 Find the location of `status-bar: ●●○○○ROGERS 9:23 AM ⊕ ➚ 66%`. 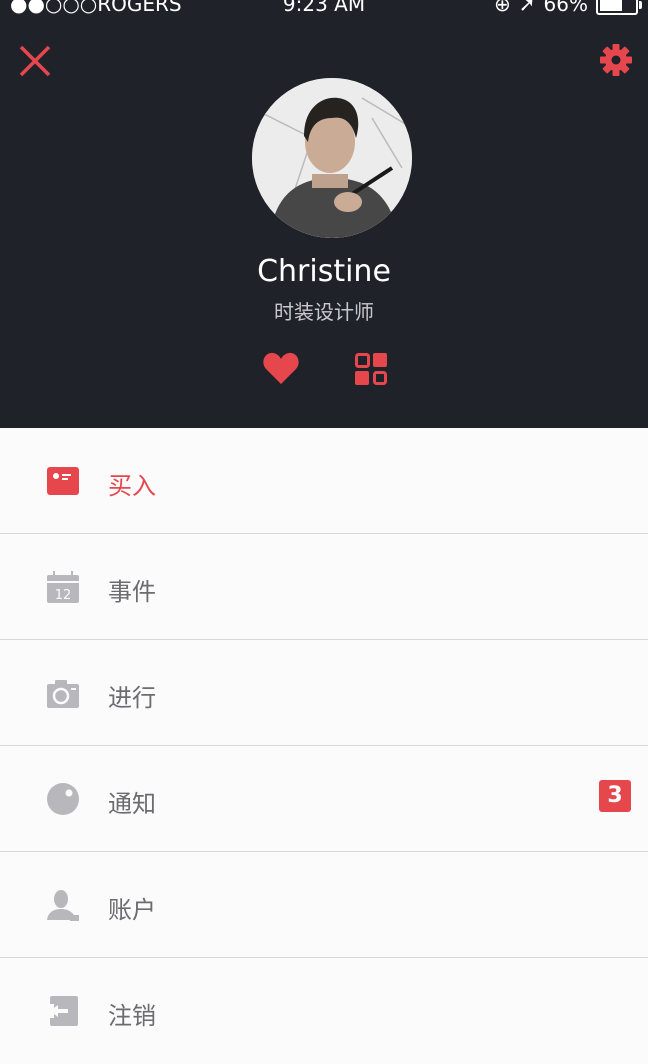

status-bar: ●●○○○ROGERS 9:23 AM ⊕ ➚ 66% is located at coordinates (324, 8).